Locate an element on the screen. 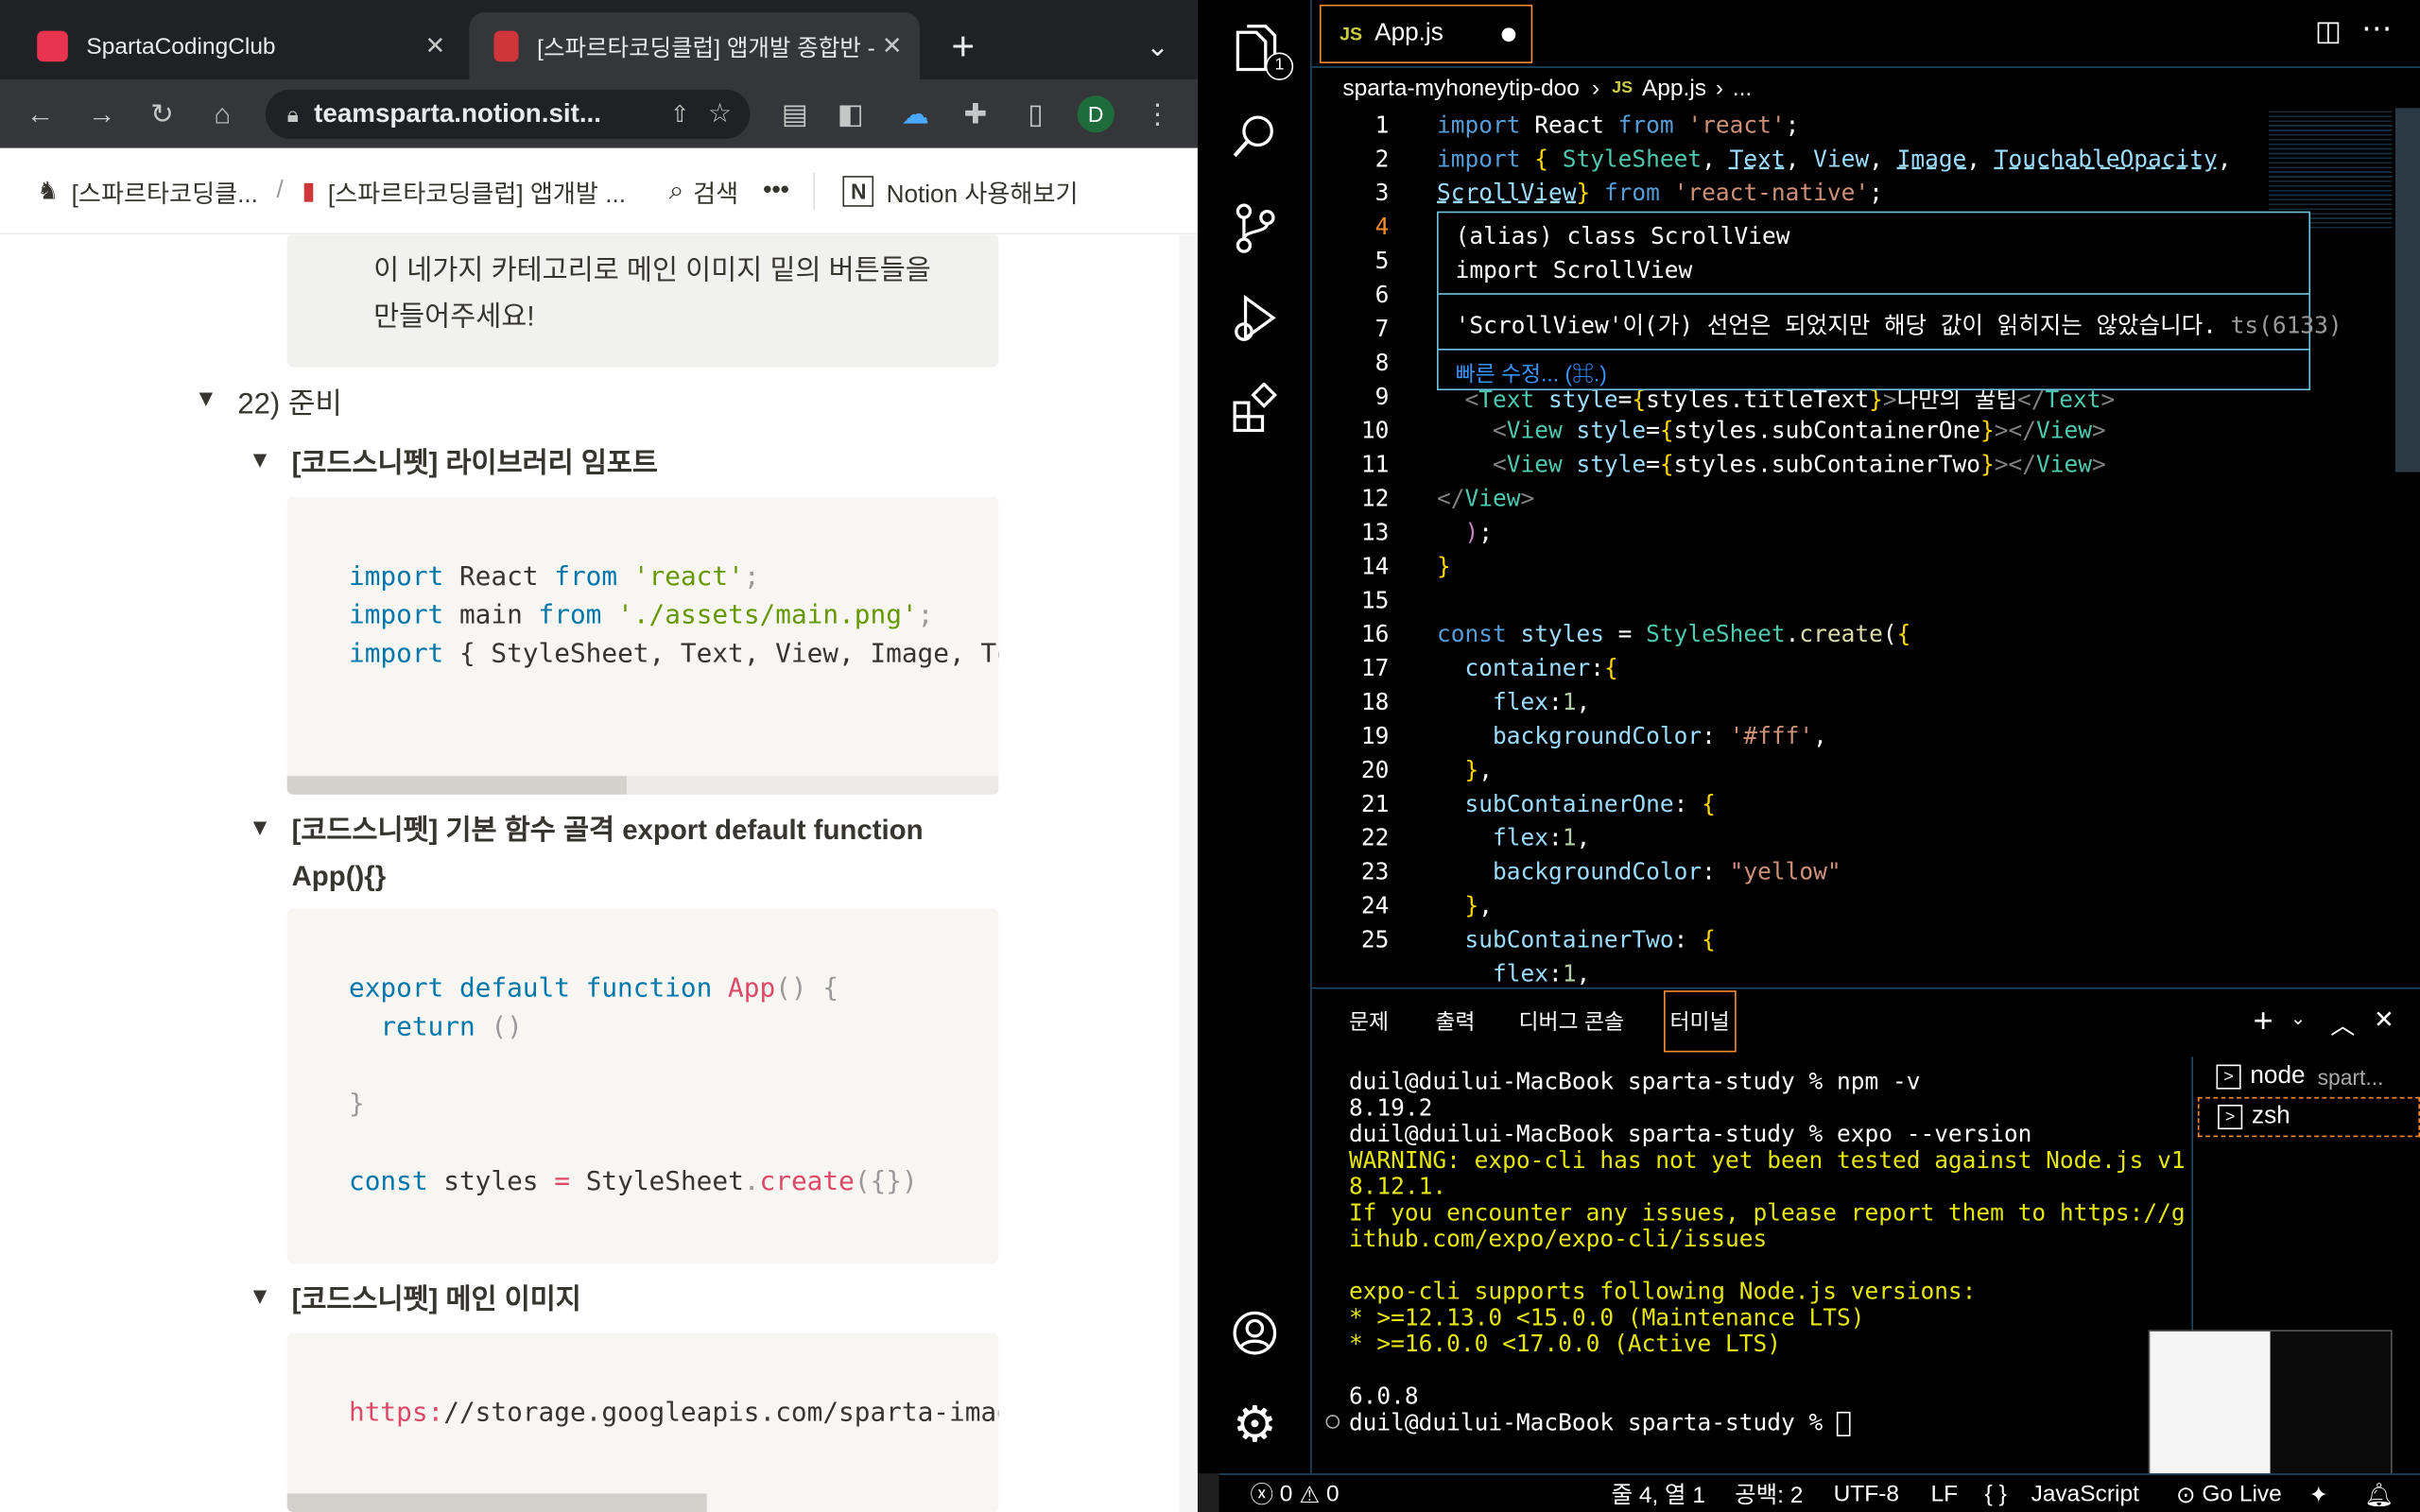 Image resolution: width=2420 pixels, height=1512 pixels. back-icon: ← is located at coordinates (40, 114).